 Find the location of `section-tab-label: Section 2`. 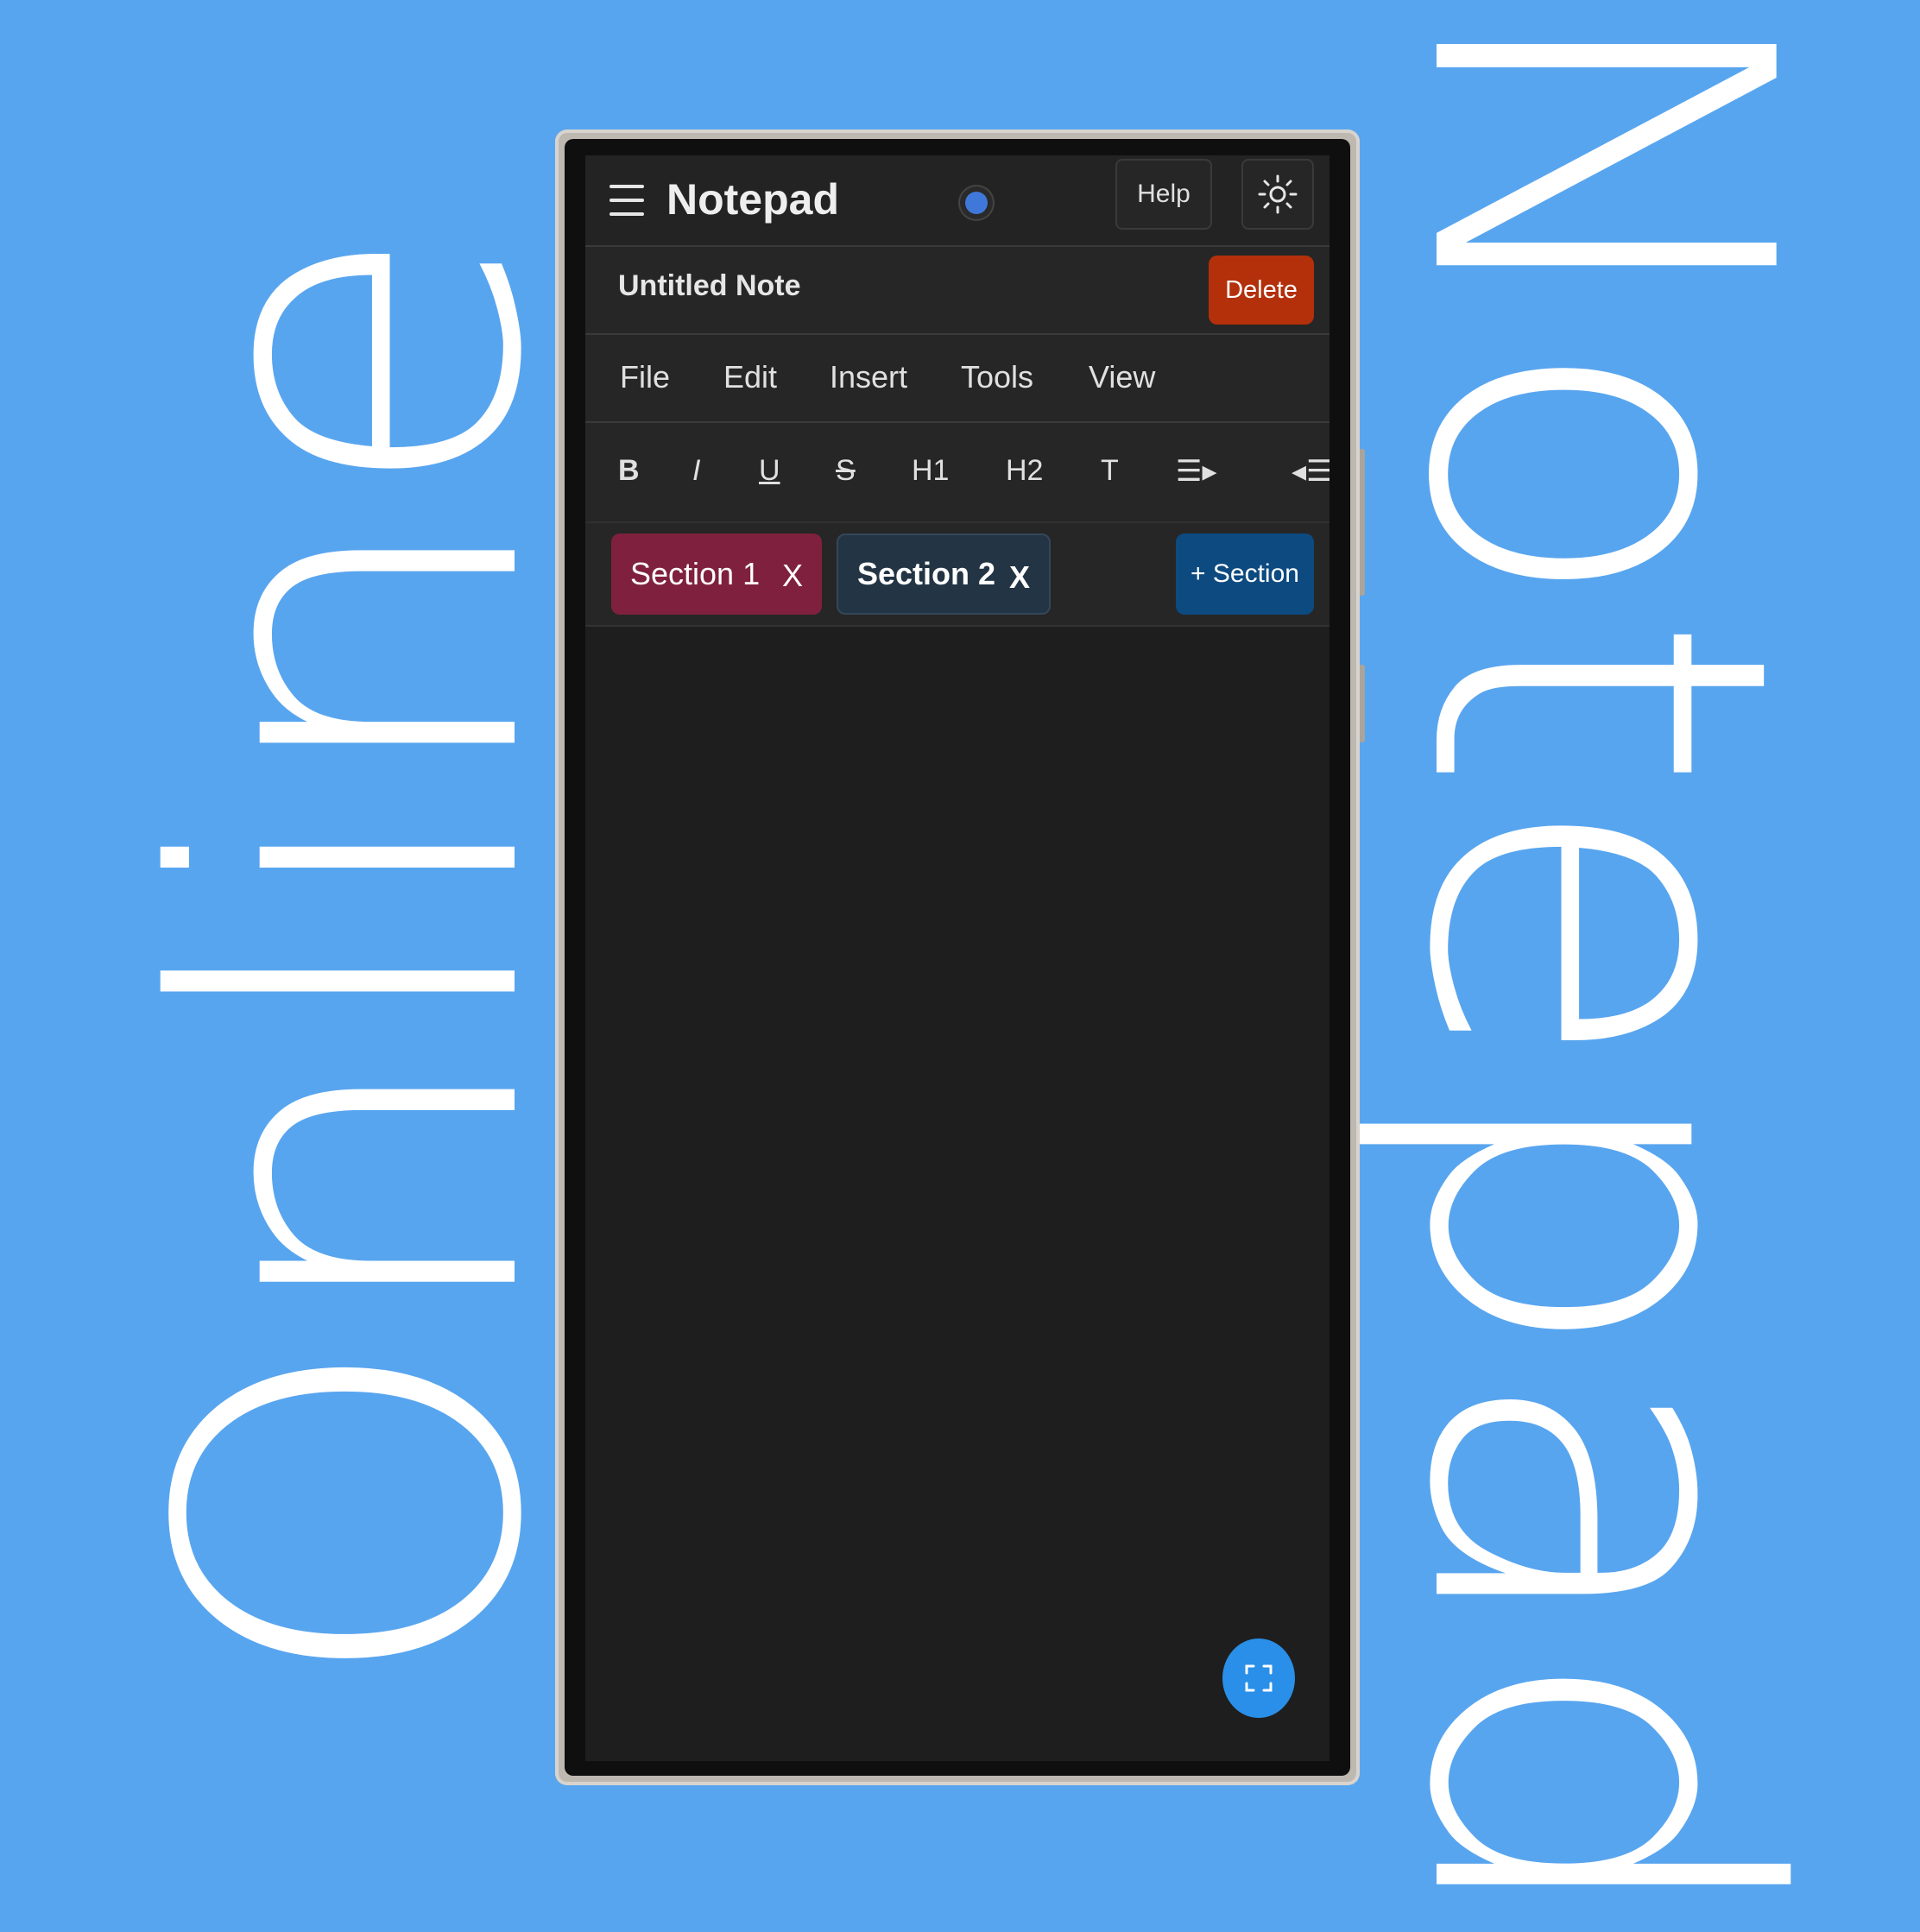

section-tab-label: Section 2 is located at coordinates (926, 573).